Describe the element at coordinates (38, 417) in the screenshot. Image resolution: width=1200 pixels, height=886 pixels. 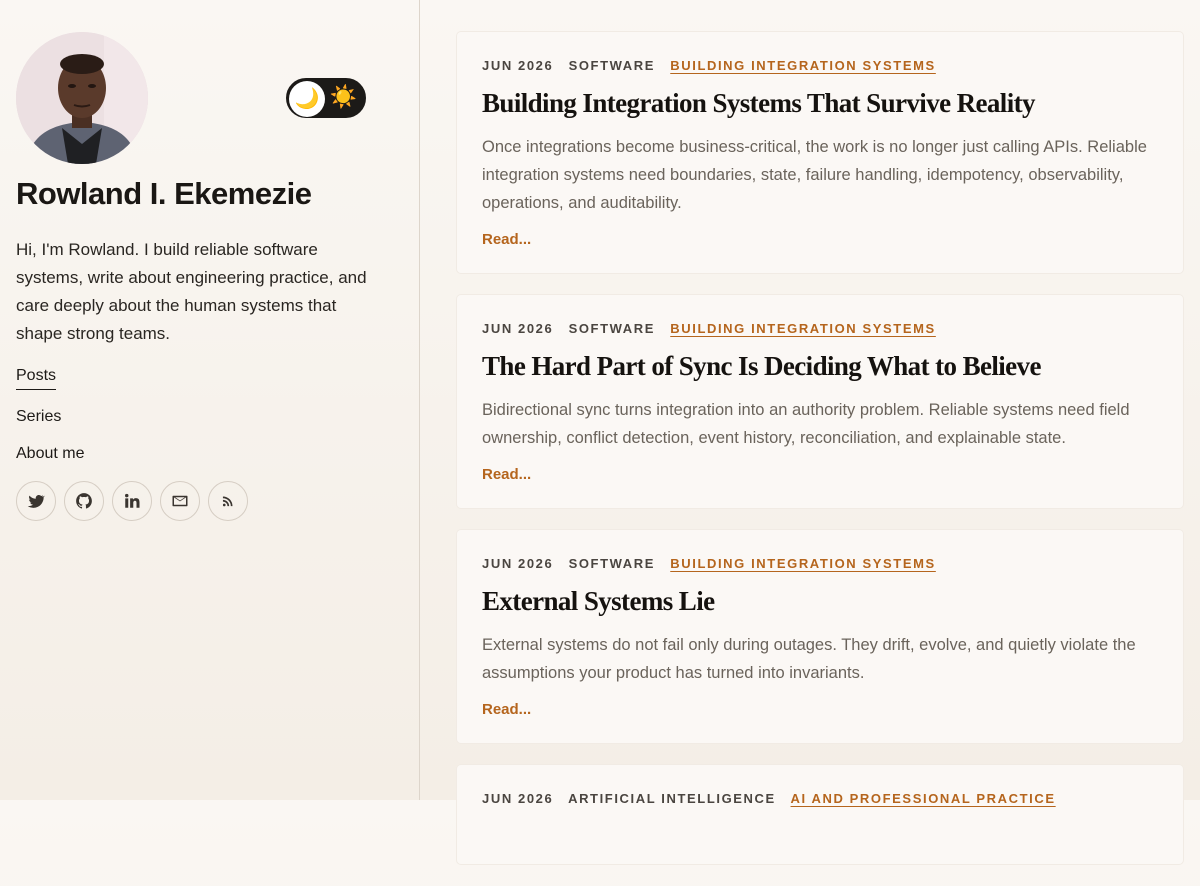
I see `nav-series: Series` at that location.